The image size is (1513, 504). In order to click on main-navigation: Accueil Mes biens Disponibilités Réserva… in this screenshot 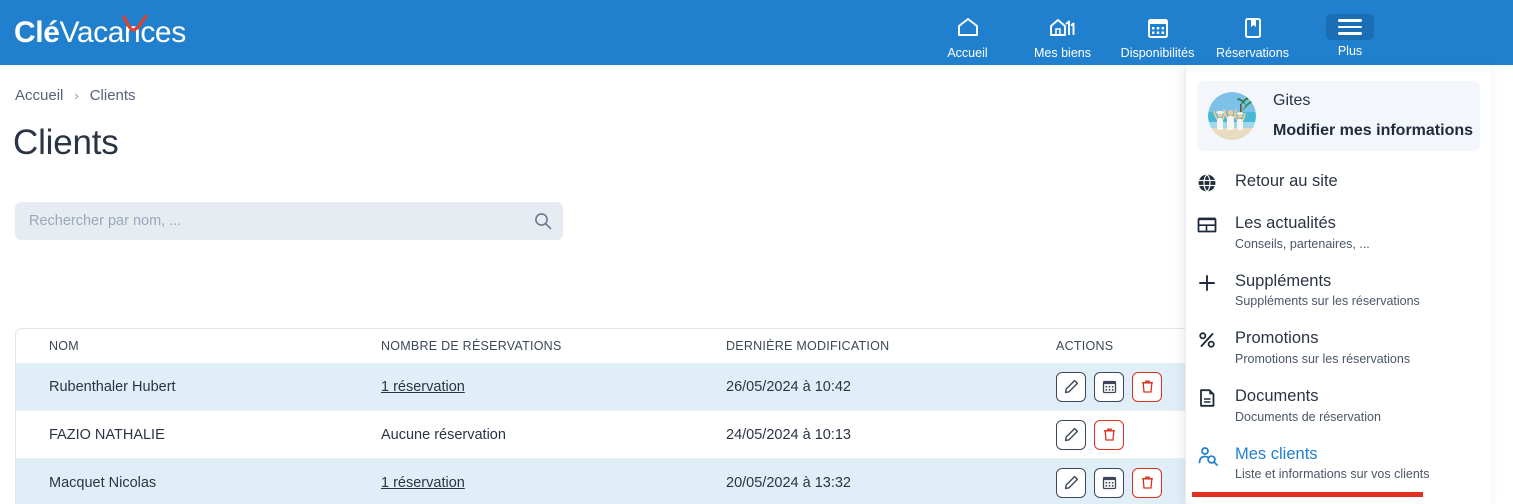, I will do `click(1160, 34)`.